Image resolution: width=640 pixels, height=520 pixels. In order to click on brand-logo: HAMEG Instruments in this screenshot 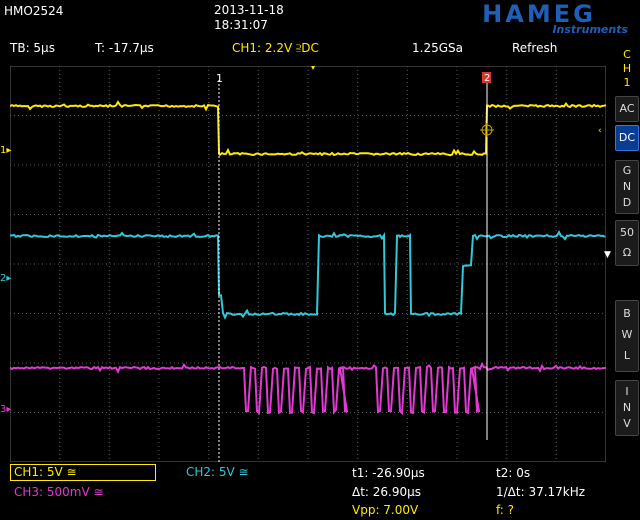, I will do `click(540, 20)`.